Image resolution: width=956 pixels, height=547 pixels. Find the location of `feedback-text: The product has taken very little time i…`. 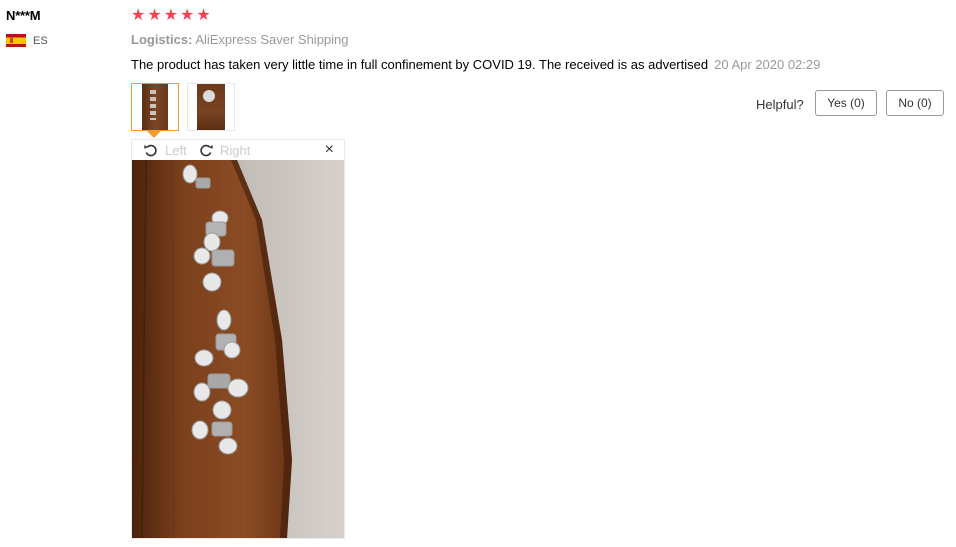

feedback-text: The product has taken very little time i… is located at coordinates (420, 64).